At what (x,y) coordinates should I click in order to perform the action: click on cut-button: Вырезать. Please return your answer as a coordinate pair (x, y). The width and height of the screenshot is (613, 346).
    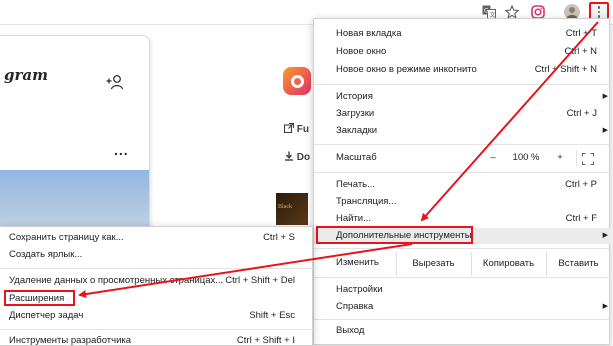
    Looking at the image, I should click on (433, 264).